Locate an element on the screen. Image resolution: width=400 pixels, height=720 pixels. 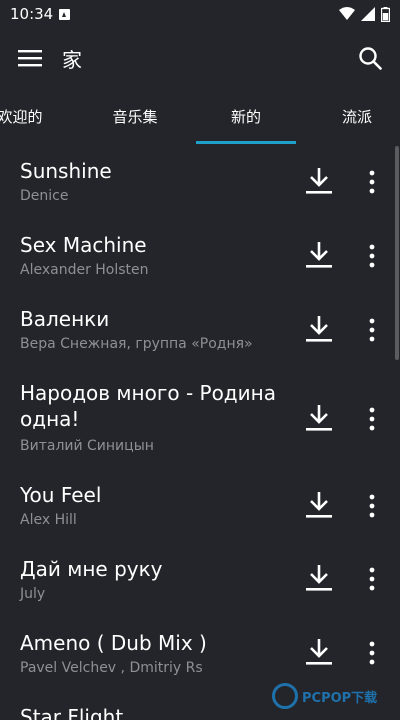
menu-icon is located at coordinates (30, 58).